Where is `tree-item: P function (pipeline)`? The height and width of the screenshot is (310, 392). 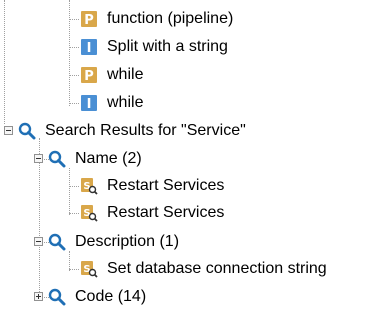
tree-item: P function (pipeline) is located at coordinates (156, 19).